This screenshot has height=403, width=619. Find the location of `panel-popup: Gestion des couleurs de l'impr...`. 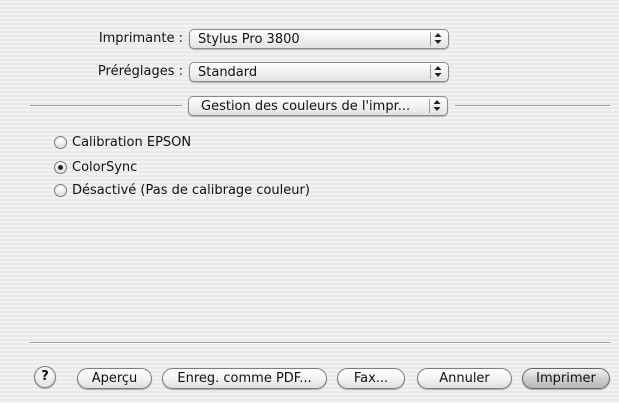

panel-popup: Gestion des couleurs de l'impr... is located at coordinates (318, 106).